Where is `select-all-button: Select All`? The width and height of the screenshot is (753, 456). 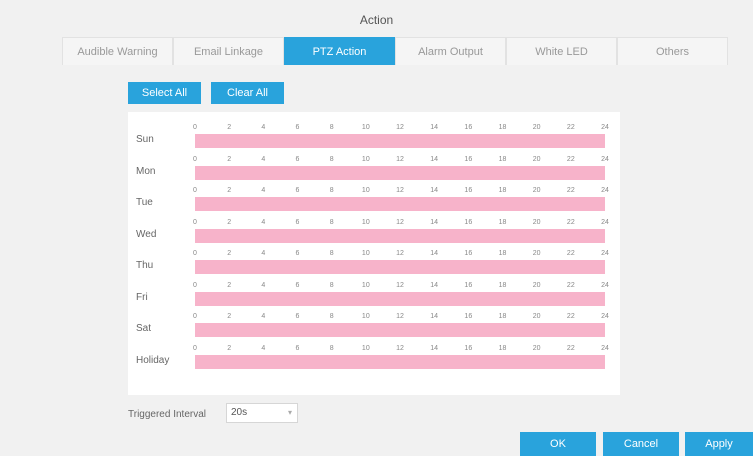 select-all-button: Select All is located at coordinates (164, 93).